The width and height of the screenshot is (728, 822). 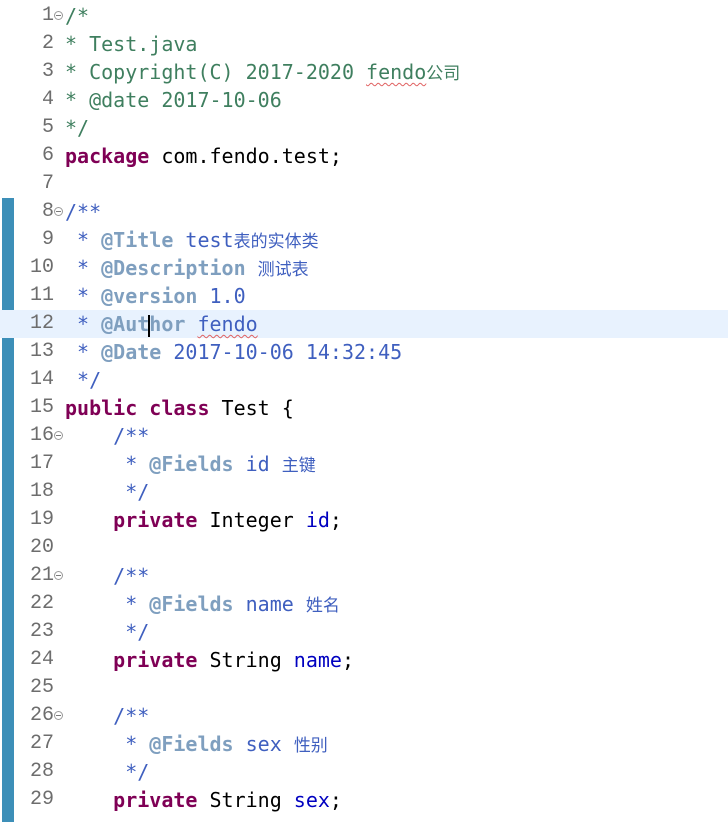 What do you see at coordinates (203, 520) in the screenshot?
I see `code-text: private Integer id;` at bounding box center [203, 520].